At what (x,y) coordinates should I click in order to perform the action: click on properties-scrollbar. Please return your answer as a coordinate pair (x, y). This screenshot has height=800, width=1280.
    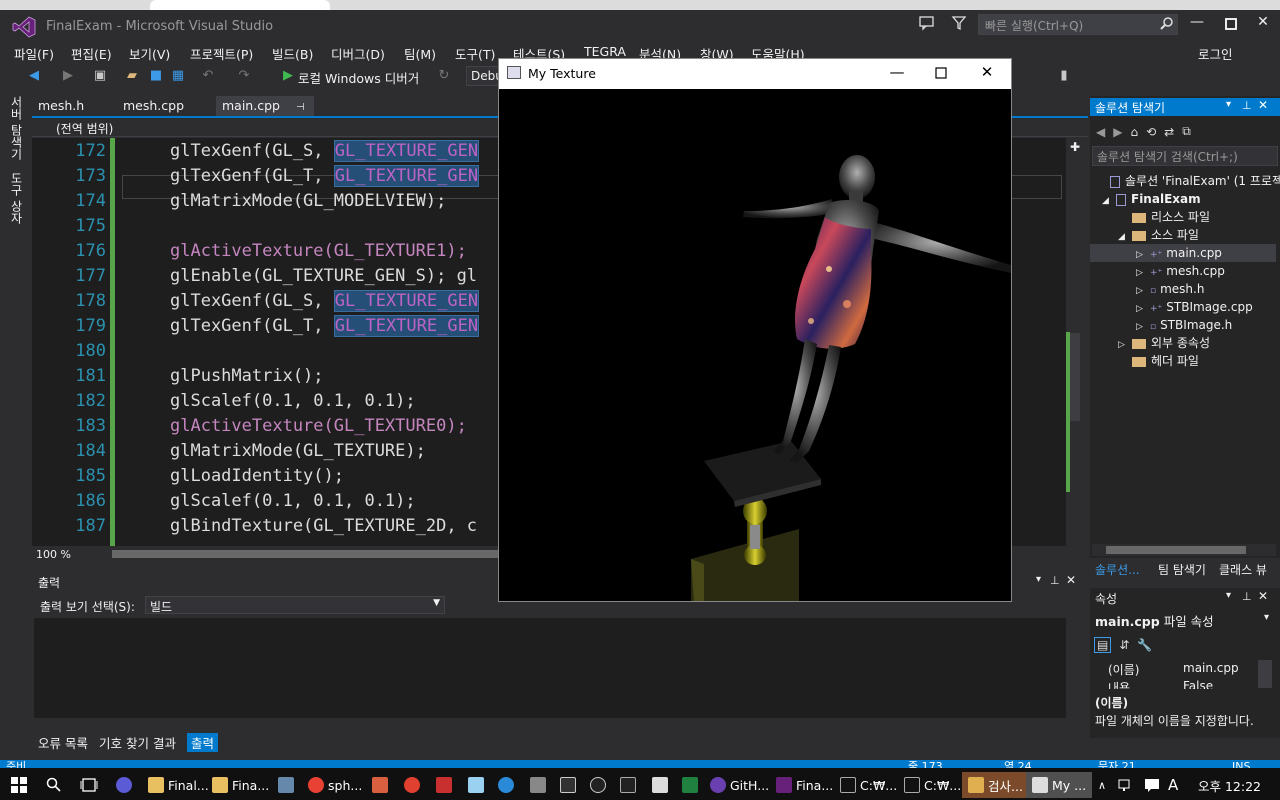
    Looking at the image, I should click on (1265, 674).